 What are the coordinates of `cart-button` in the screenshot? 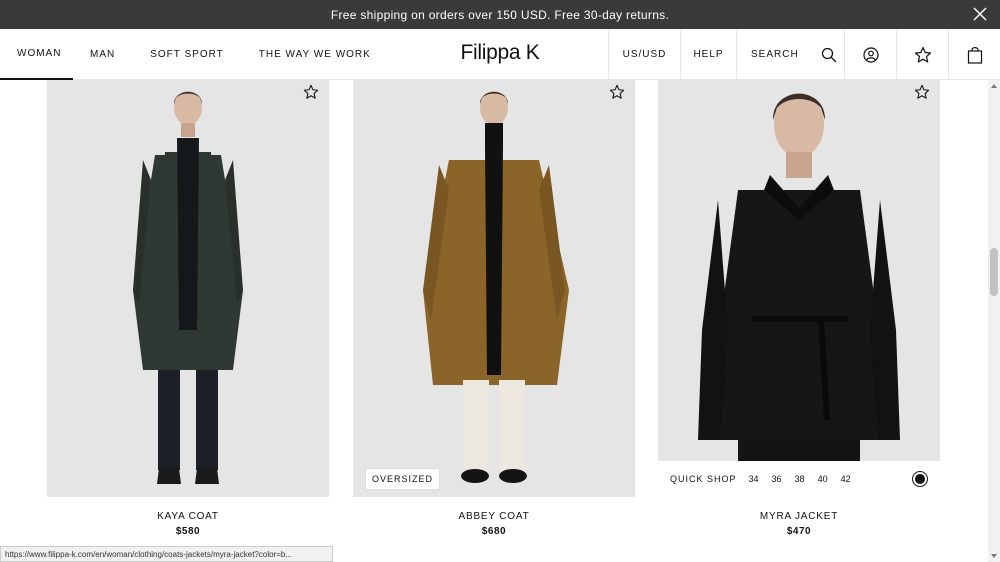 It's located at (974, 54).